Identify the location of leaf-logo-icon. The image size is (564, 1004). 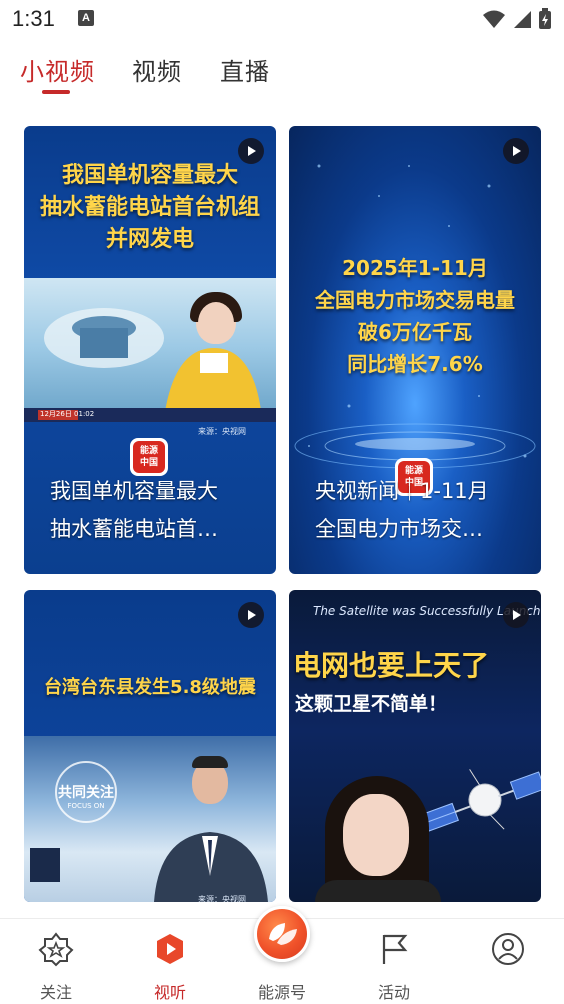
(283, 934).